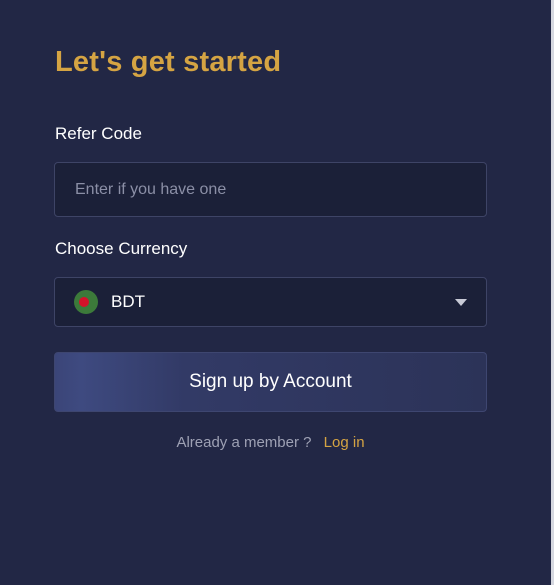 The image size is (554, 585). What do you see at coordinates (86, 302) in the screenshot?
I see `bangladesh-flag-icon` at bounding box center [86, 302].